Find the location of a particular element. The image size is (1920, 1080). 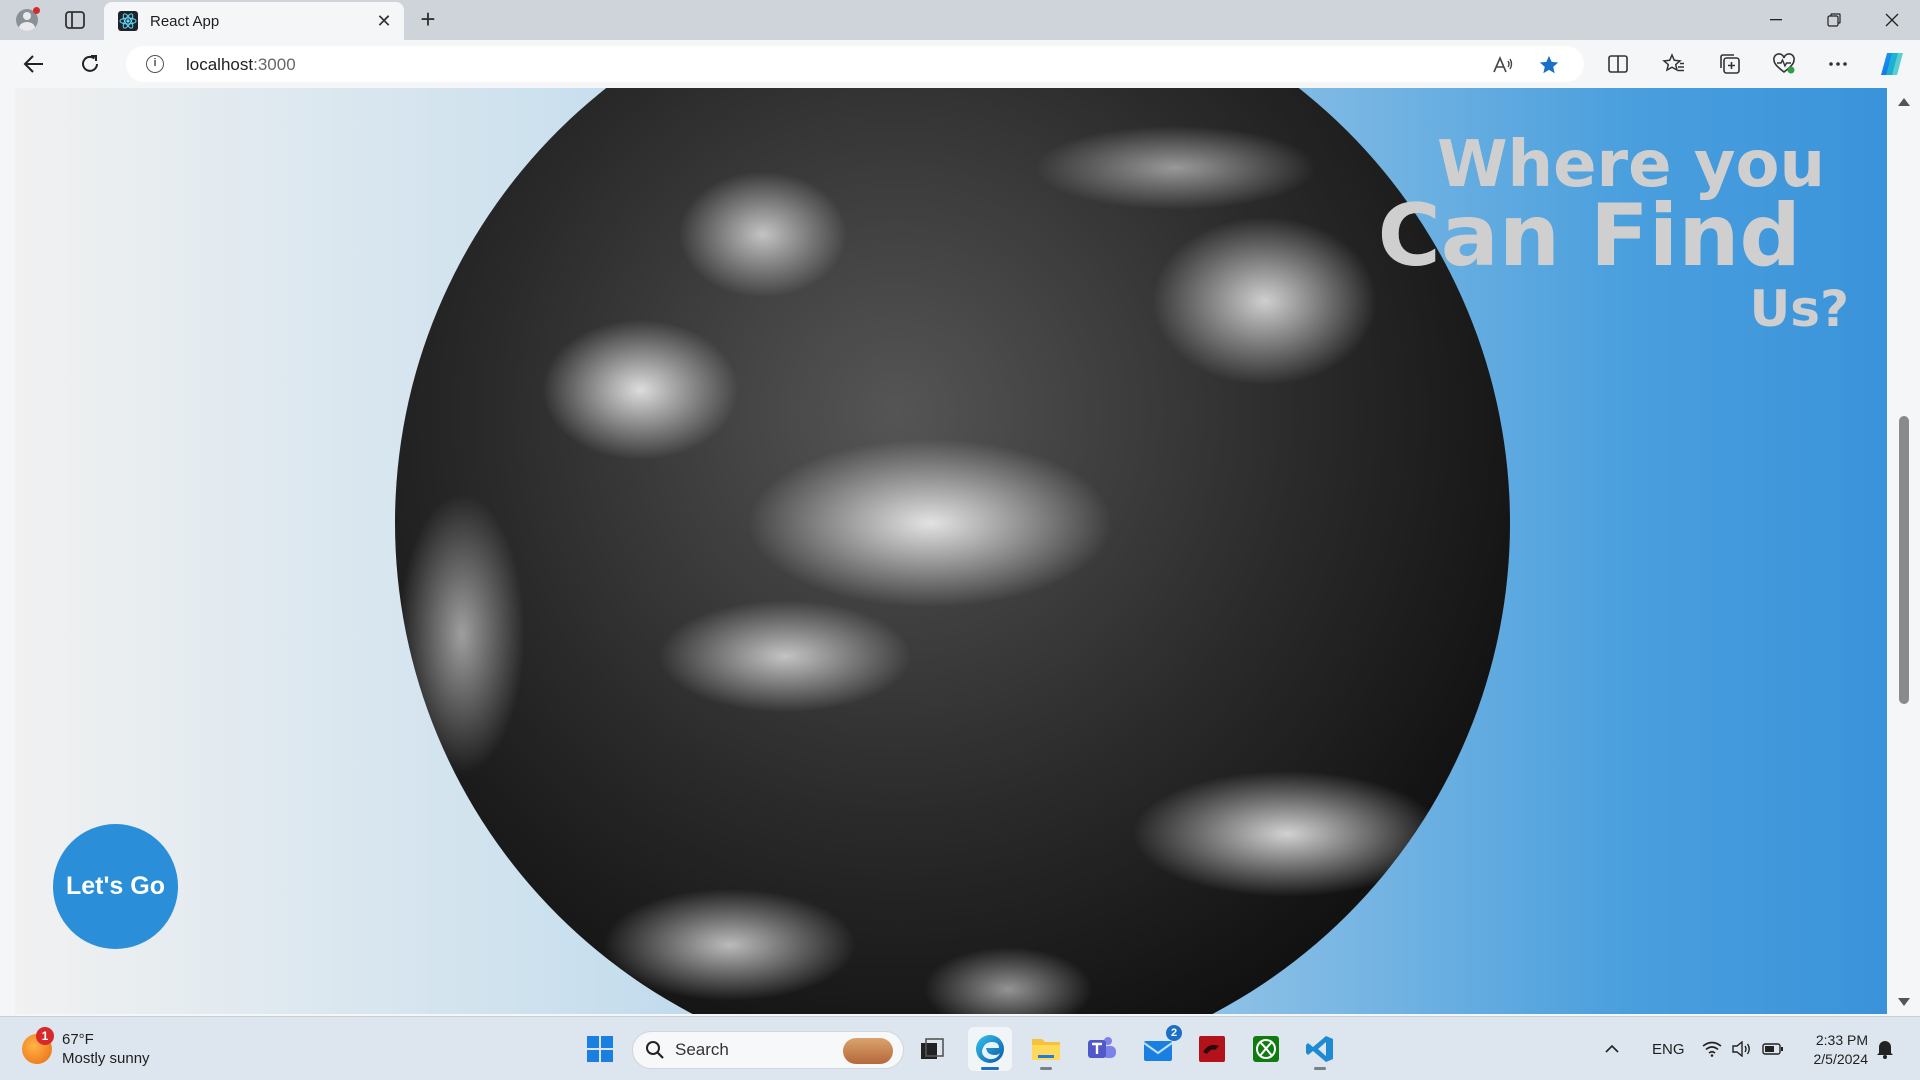

restore-icon is located at coordinates (1834, 20).